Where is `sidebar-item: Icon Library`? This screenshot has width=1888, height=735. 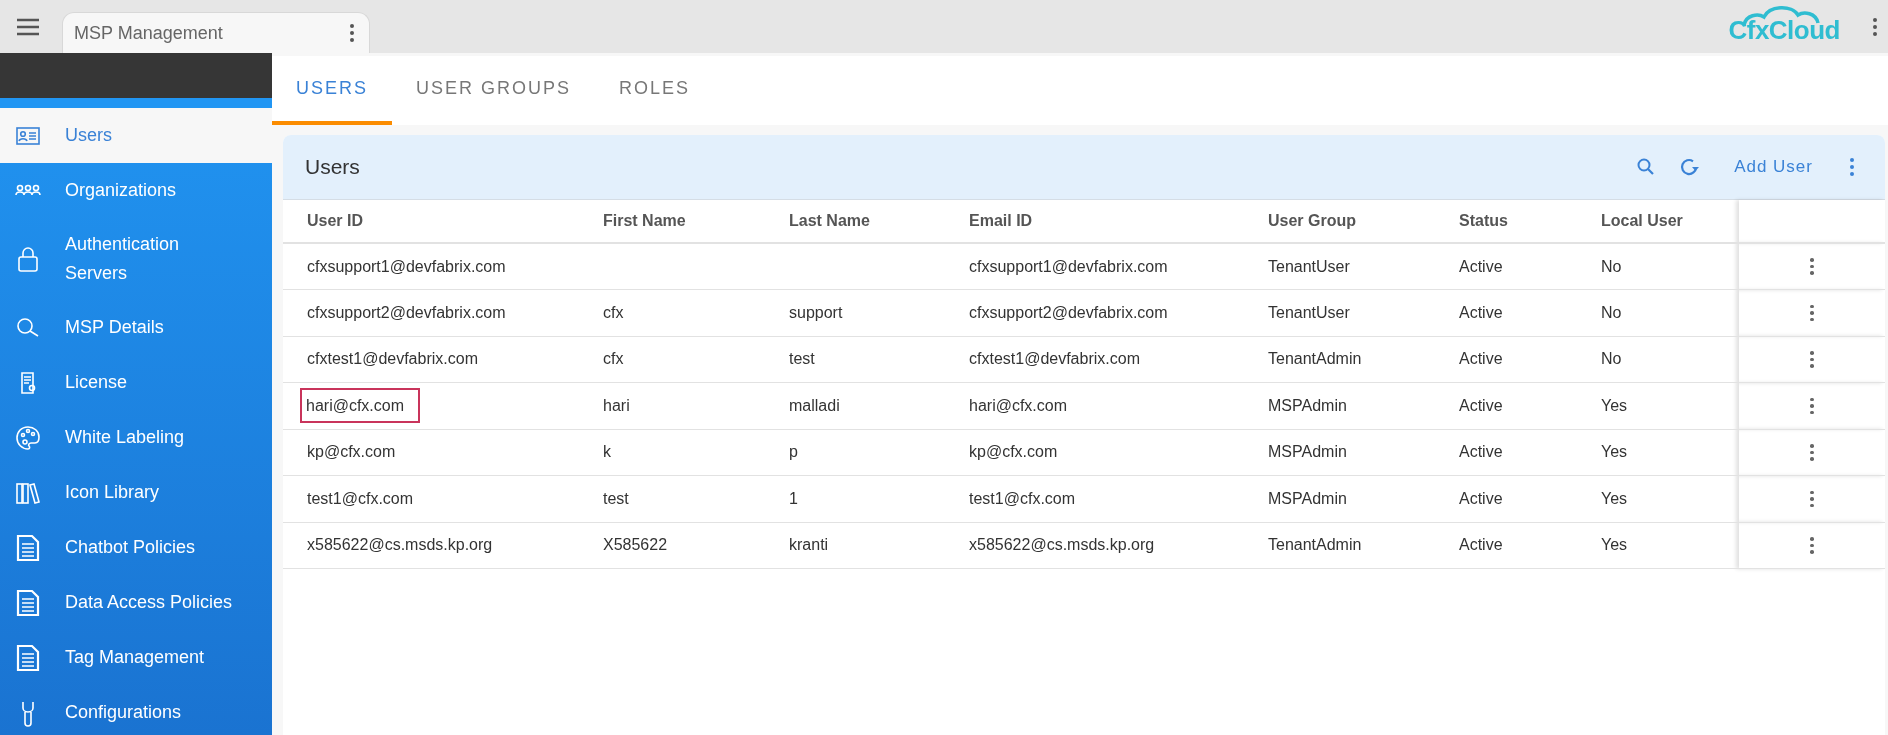
sidebar-item: Icon Library is located at coordinates (136, 492).